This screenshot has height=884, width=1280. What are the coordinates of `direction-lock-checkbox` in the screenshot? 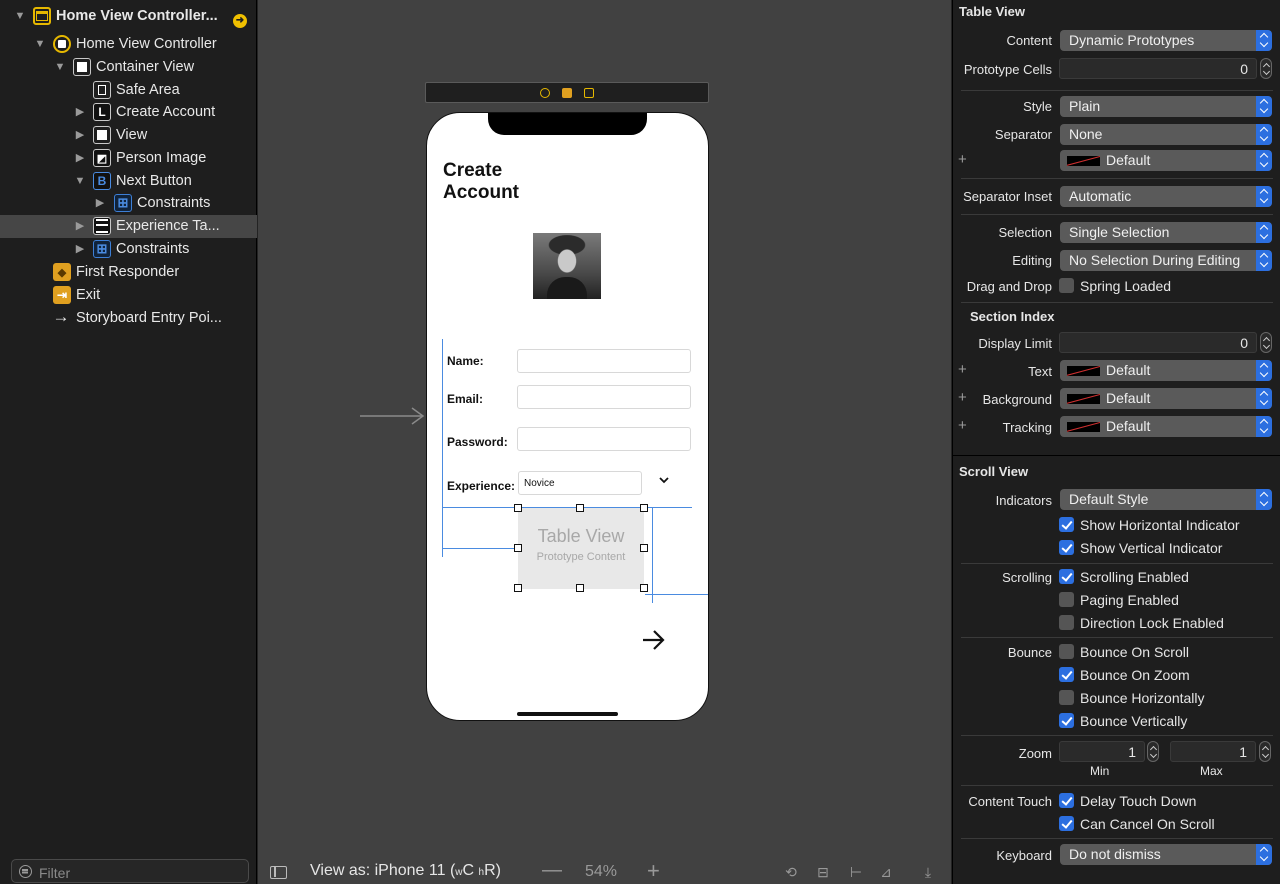 It's located at (1066, 622).